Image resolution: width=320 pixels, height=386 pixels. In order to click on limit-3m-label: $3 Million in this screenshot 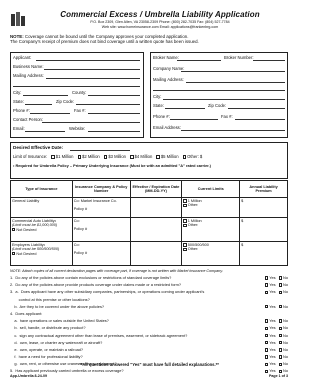, I will do `click(117, 156)`.